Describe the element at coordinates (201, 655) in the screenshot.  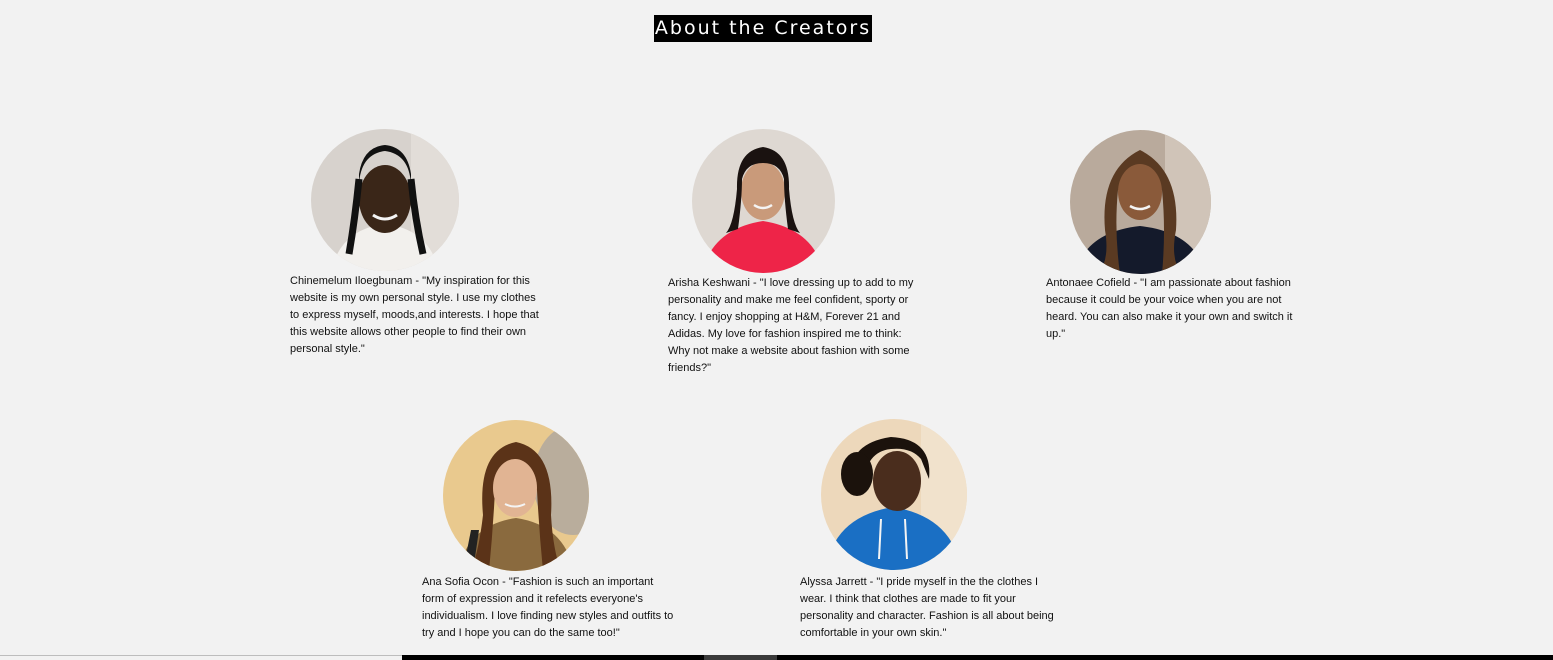
I see `bottom-divider` at that location.